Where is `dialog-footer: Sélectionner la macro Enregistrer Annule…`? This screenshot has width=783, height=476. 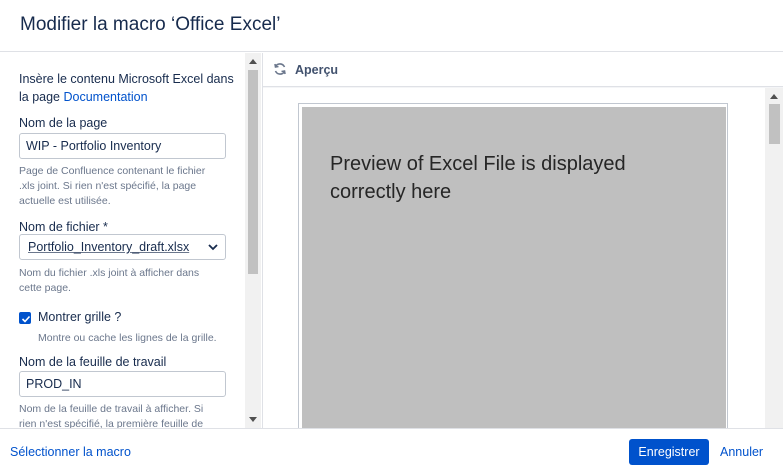
dialog-footer: Sélectionner la macro Enregistrer Annule… is located at coordinates (391, 452).